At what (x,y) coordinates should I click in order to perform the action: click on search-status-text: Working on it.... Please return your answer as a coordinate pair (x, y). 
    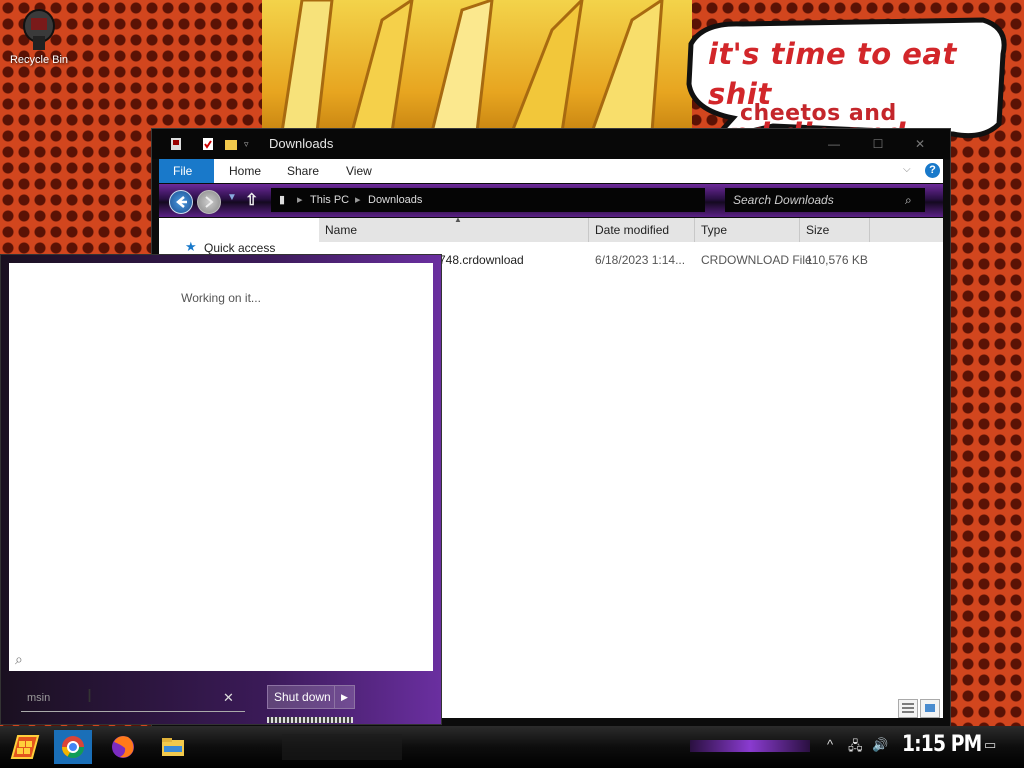
    Looking at the image, I should click on (221, 298).